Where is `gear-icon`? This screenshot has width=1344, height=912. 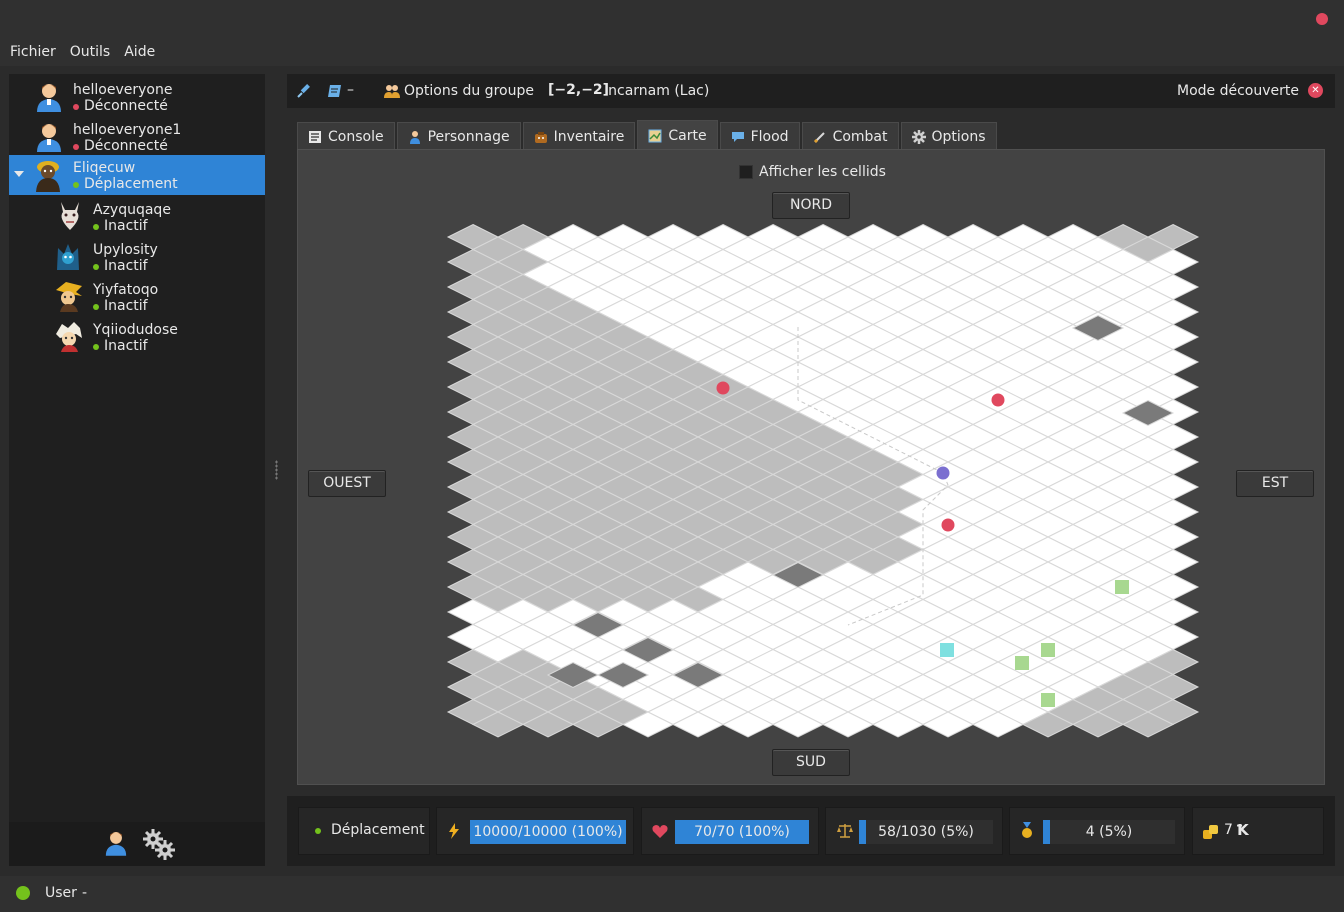 gear-icon is located at coordinates (918, 136).